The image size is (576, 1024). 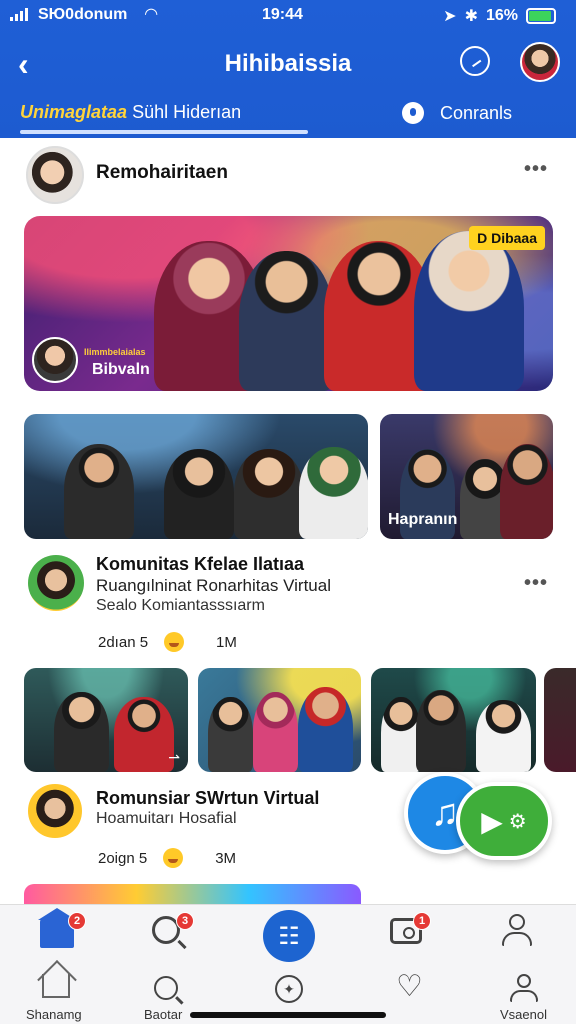 What do you see at coordinates (55, 360) in the screenshot?
I see `hero-host-avatar` at bounding box center [55, 360].